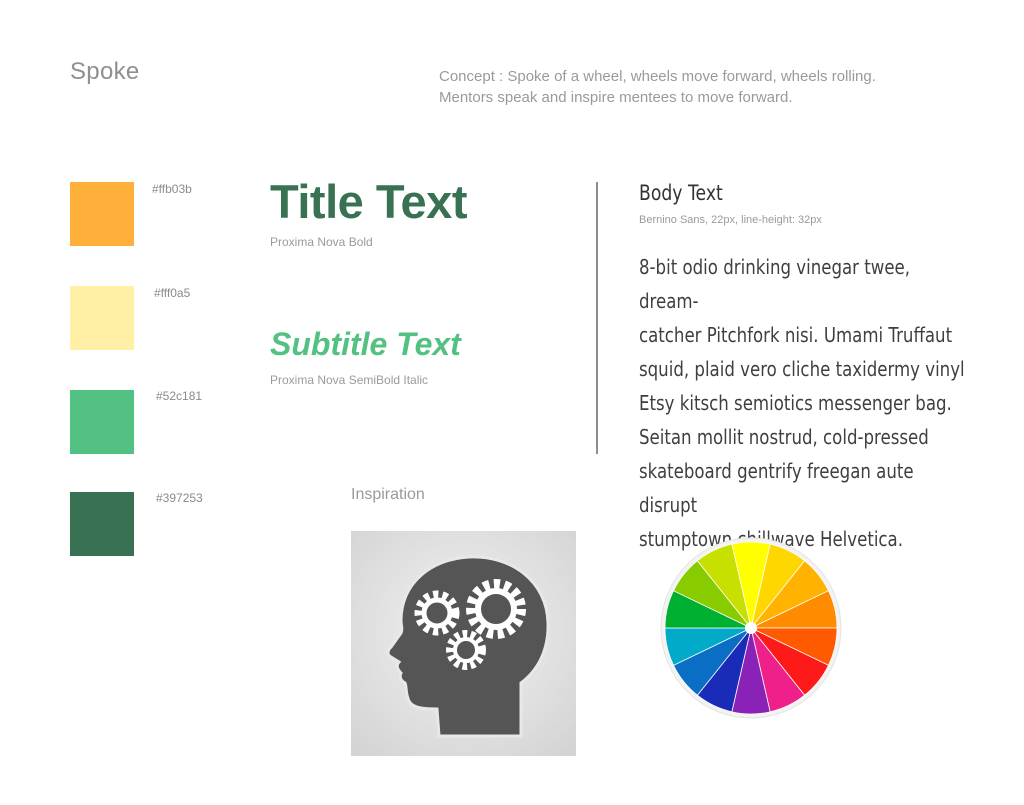  I want to click on swatch-hex-label: #397253, so click(179, 498).